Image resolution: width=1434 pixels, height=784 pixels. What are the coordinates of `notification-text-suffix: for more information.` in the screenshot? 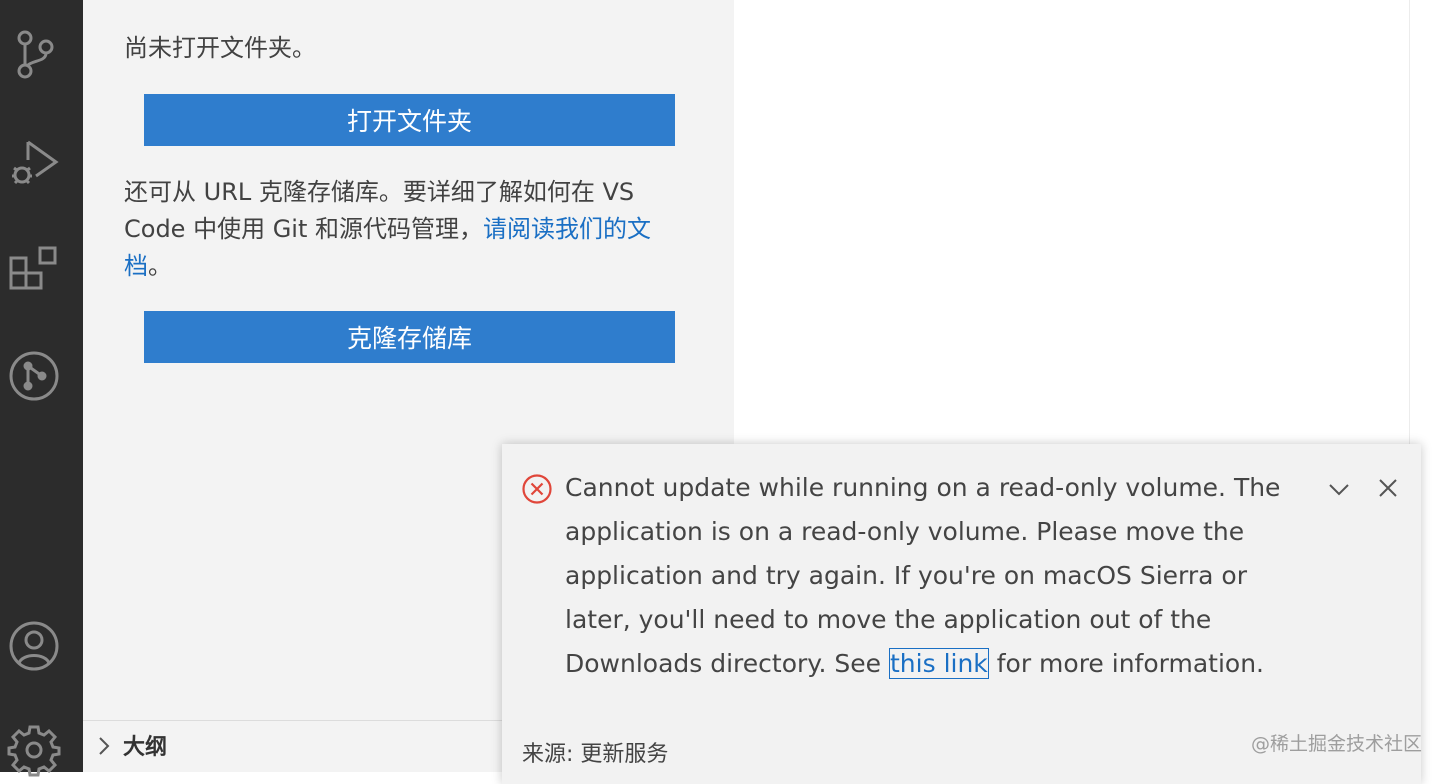 It's located at (1126, 663).